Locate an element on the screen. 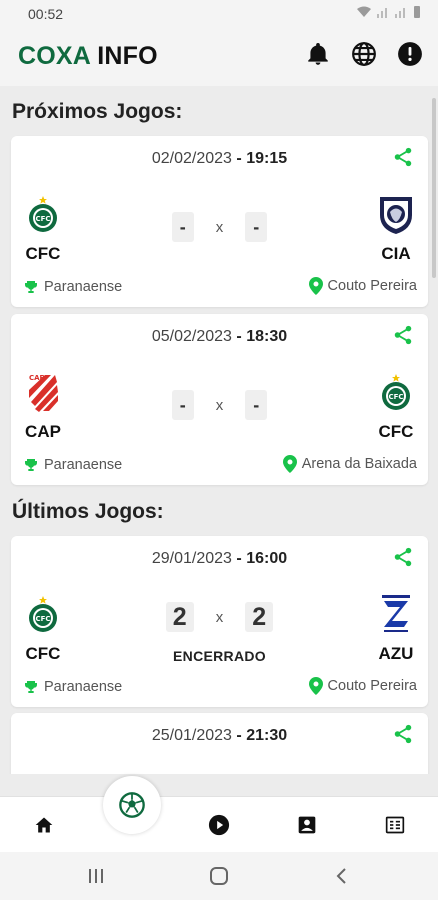 Image resolution: width=438 pixels, height=900 pixels. recent-apps-icon is located at coordinates (96, 876).